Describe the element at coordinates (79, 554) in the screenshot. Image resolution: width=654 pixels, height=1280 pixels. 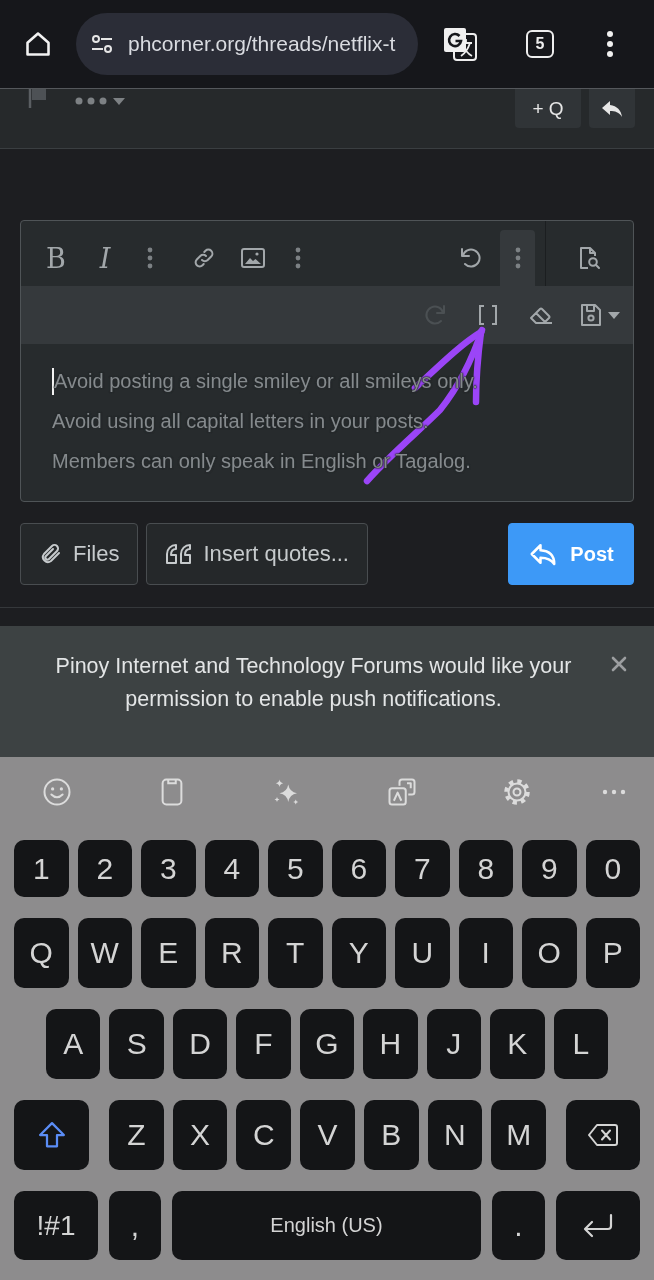
I see `files-button: Files` at that location.